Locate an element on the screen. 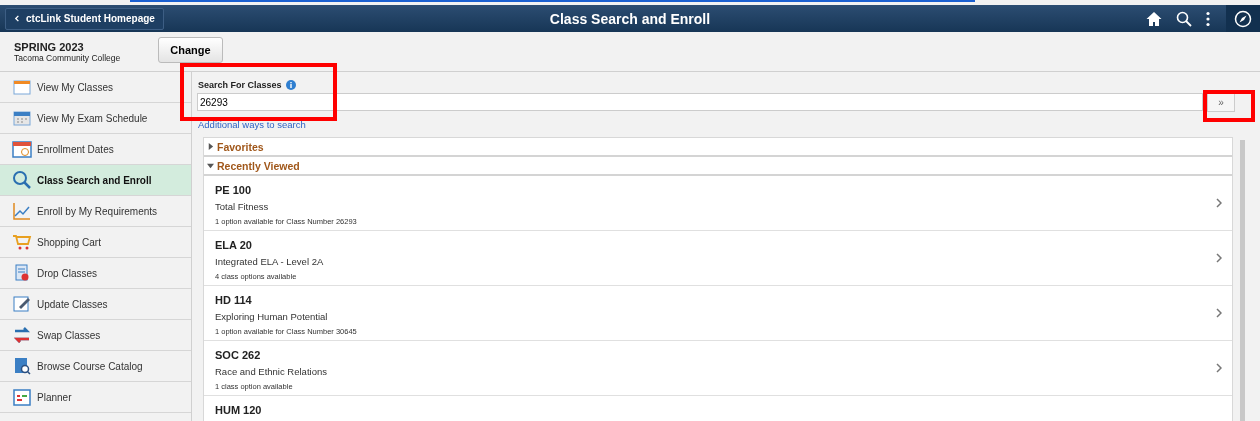 This screenshot has height=421, width=1260. back-button: ctcLink Student Homepage is located at coordinates (84, 18).